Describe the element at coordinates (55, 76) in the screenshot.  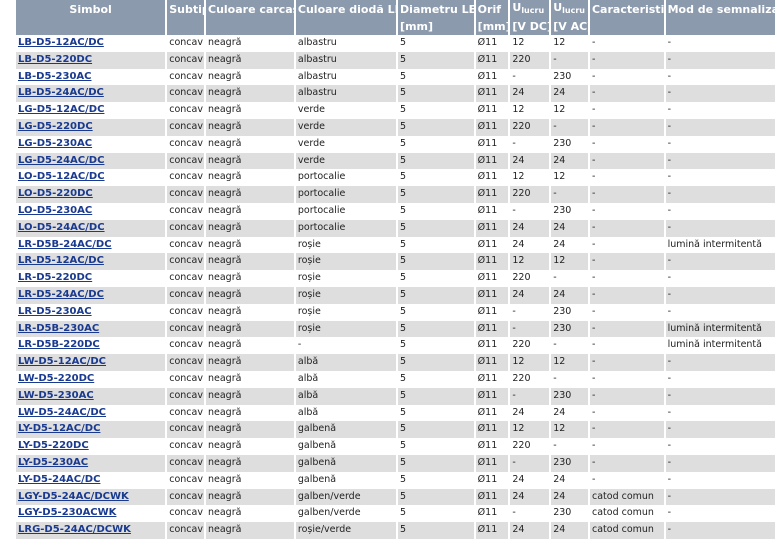
I see `product-link: LB-D5-230AC` at that location.